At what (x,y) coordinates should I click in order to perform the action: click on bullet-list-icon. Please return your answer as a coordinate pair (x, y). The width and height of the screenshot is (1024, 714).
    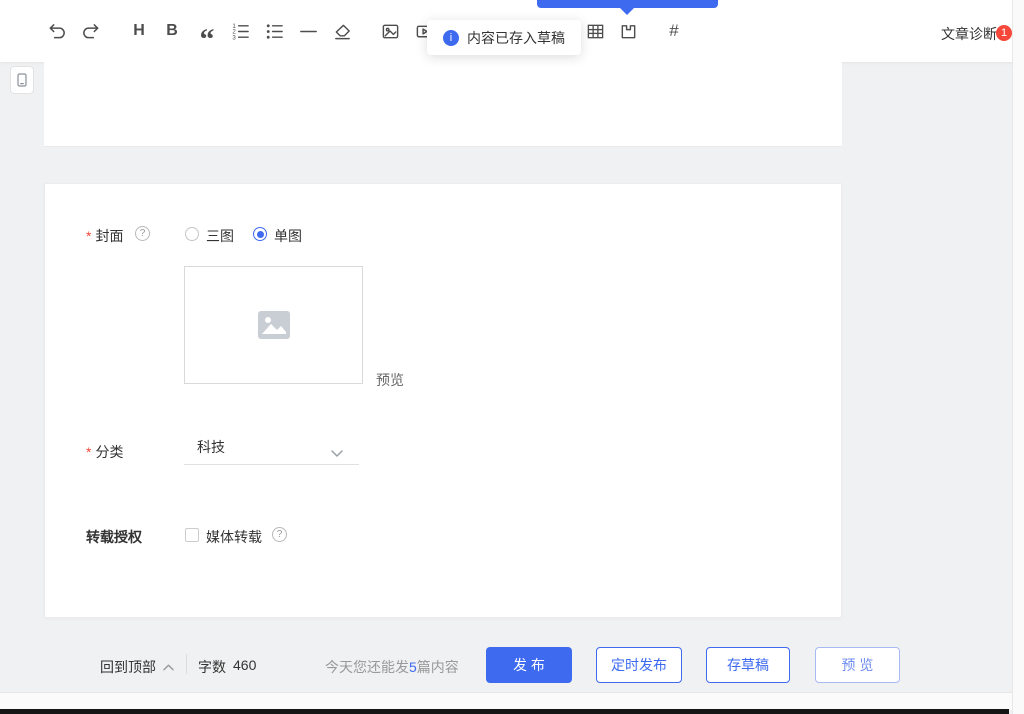
    Looking at the image, I should click on (274, 31).